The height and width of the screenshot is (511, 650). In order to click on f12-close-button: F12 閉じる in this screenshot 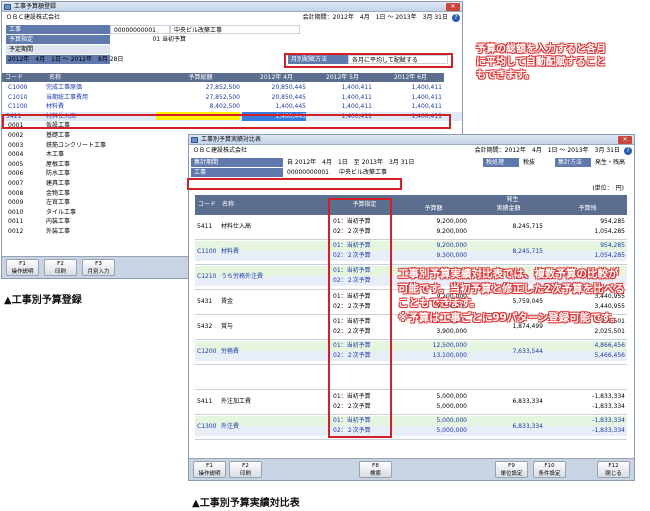, I will do `click(613, 469)`.